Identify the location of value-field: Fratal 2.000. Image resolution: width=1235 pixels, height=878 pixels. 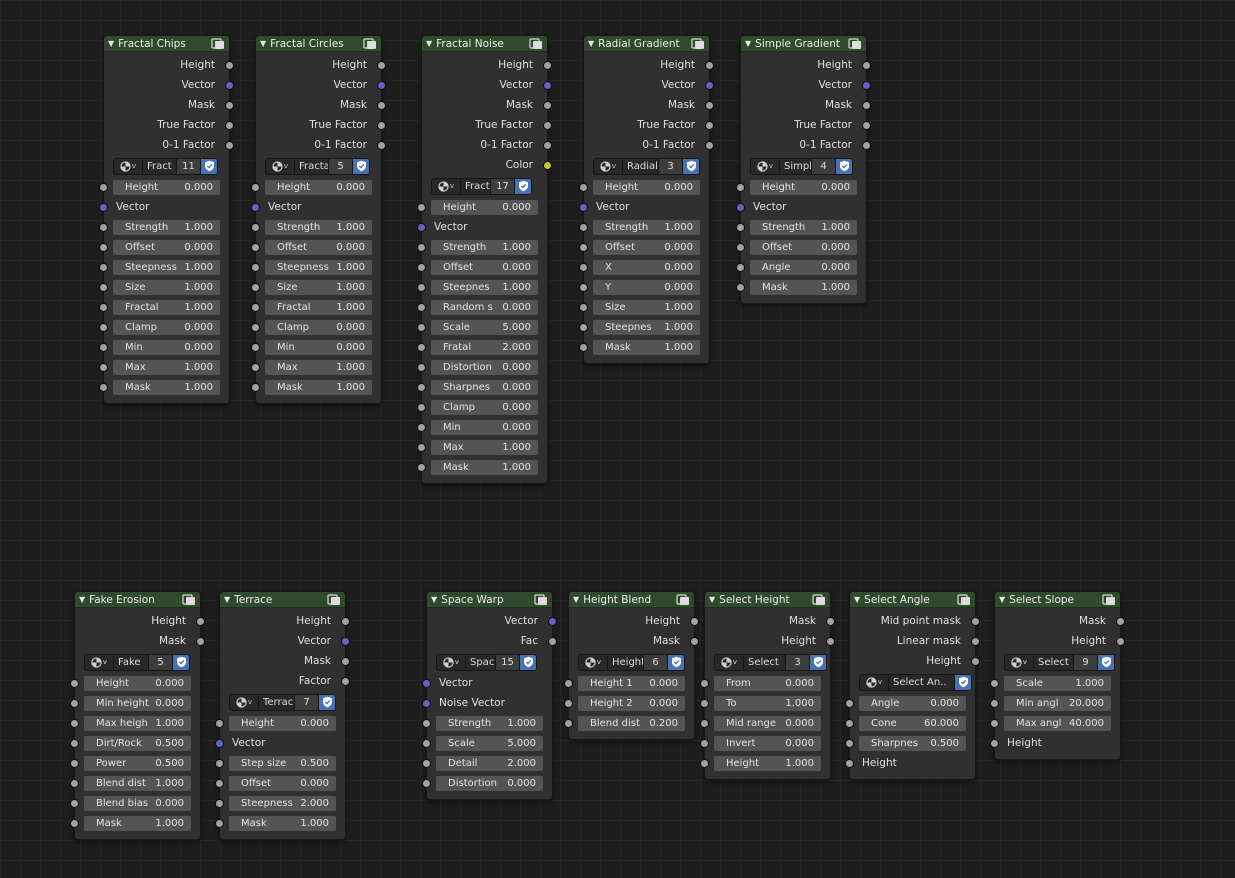
(484, 347).